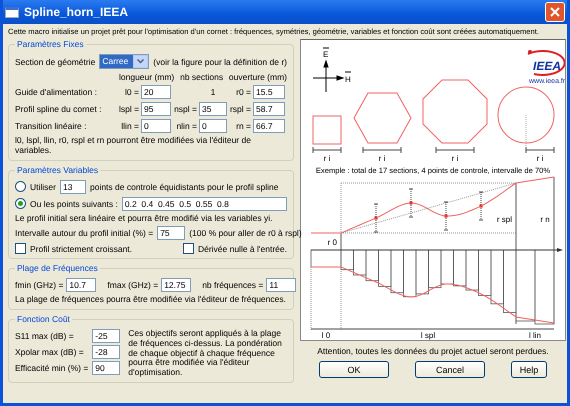  Describe the element at coordinates (428, 335) in the screenshot. I see `dimension-label: l spl` at that location.